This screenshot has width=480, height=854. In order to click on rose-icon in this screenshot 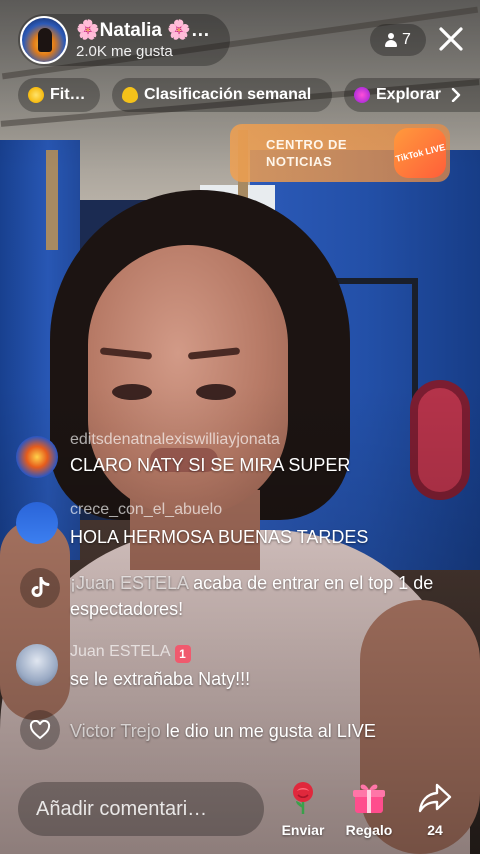, I will do `click(303, 798)`.